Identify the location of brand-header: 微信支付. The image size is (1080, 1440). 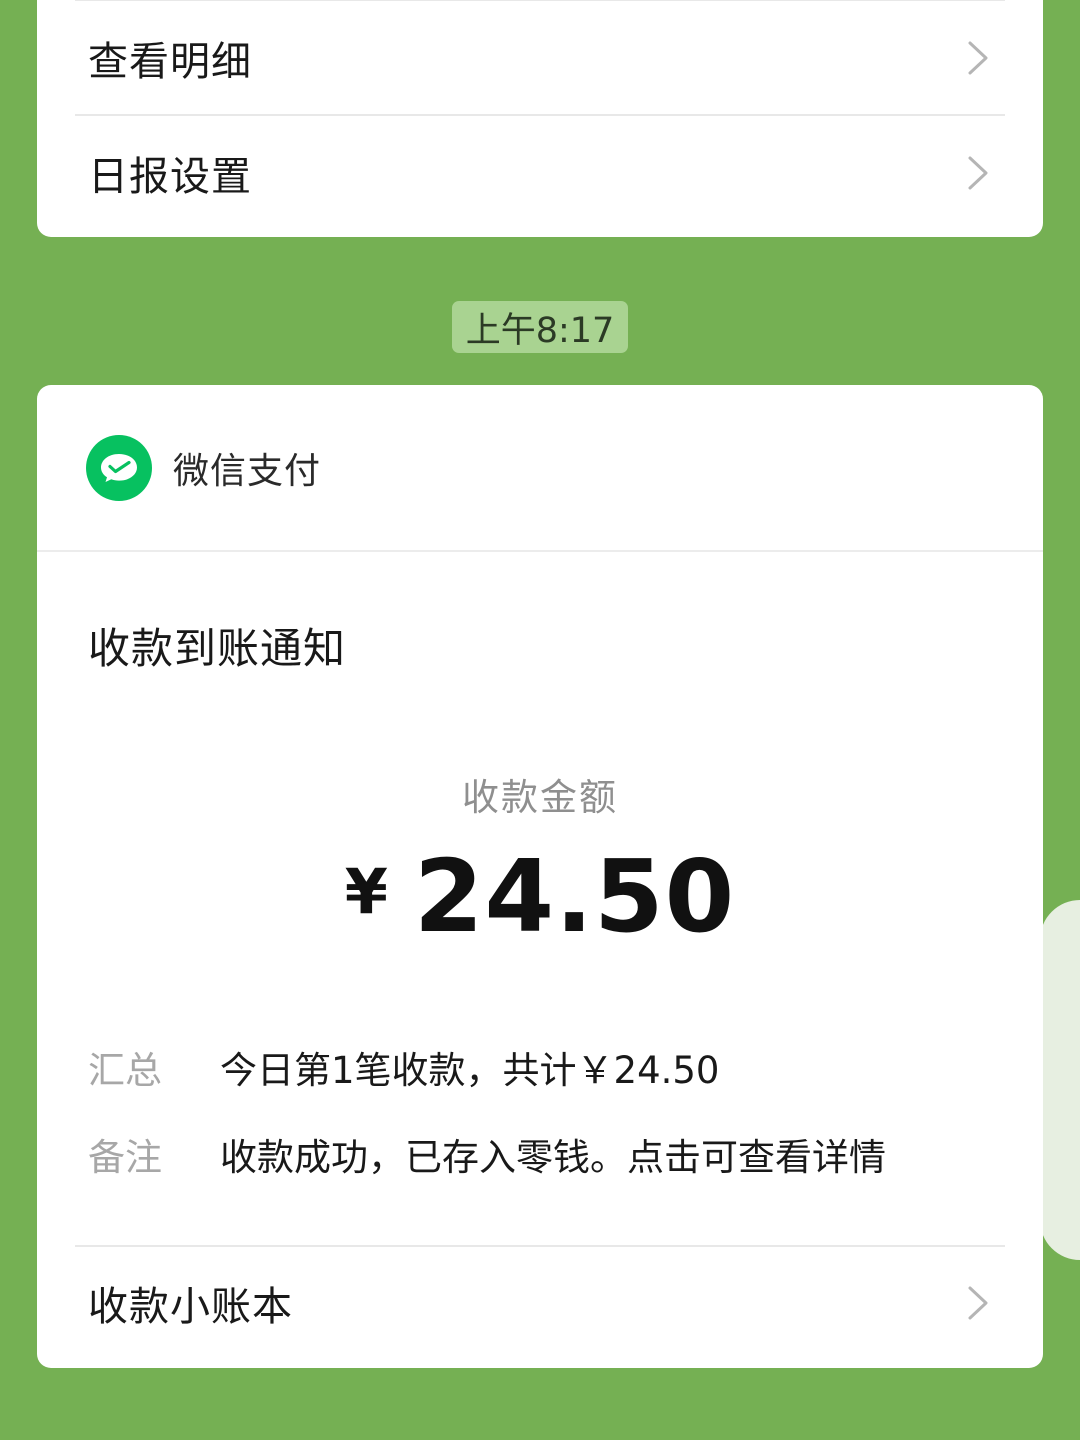
(203, 468).